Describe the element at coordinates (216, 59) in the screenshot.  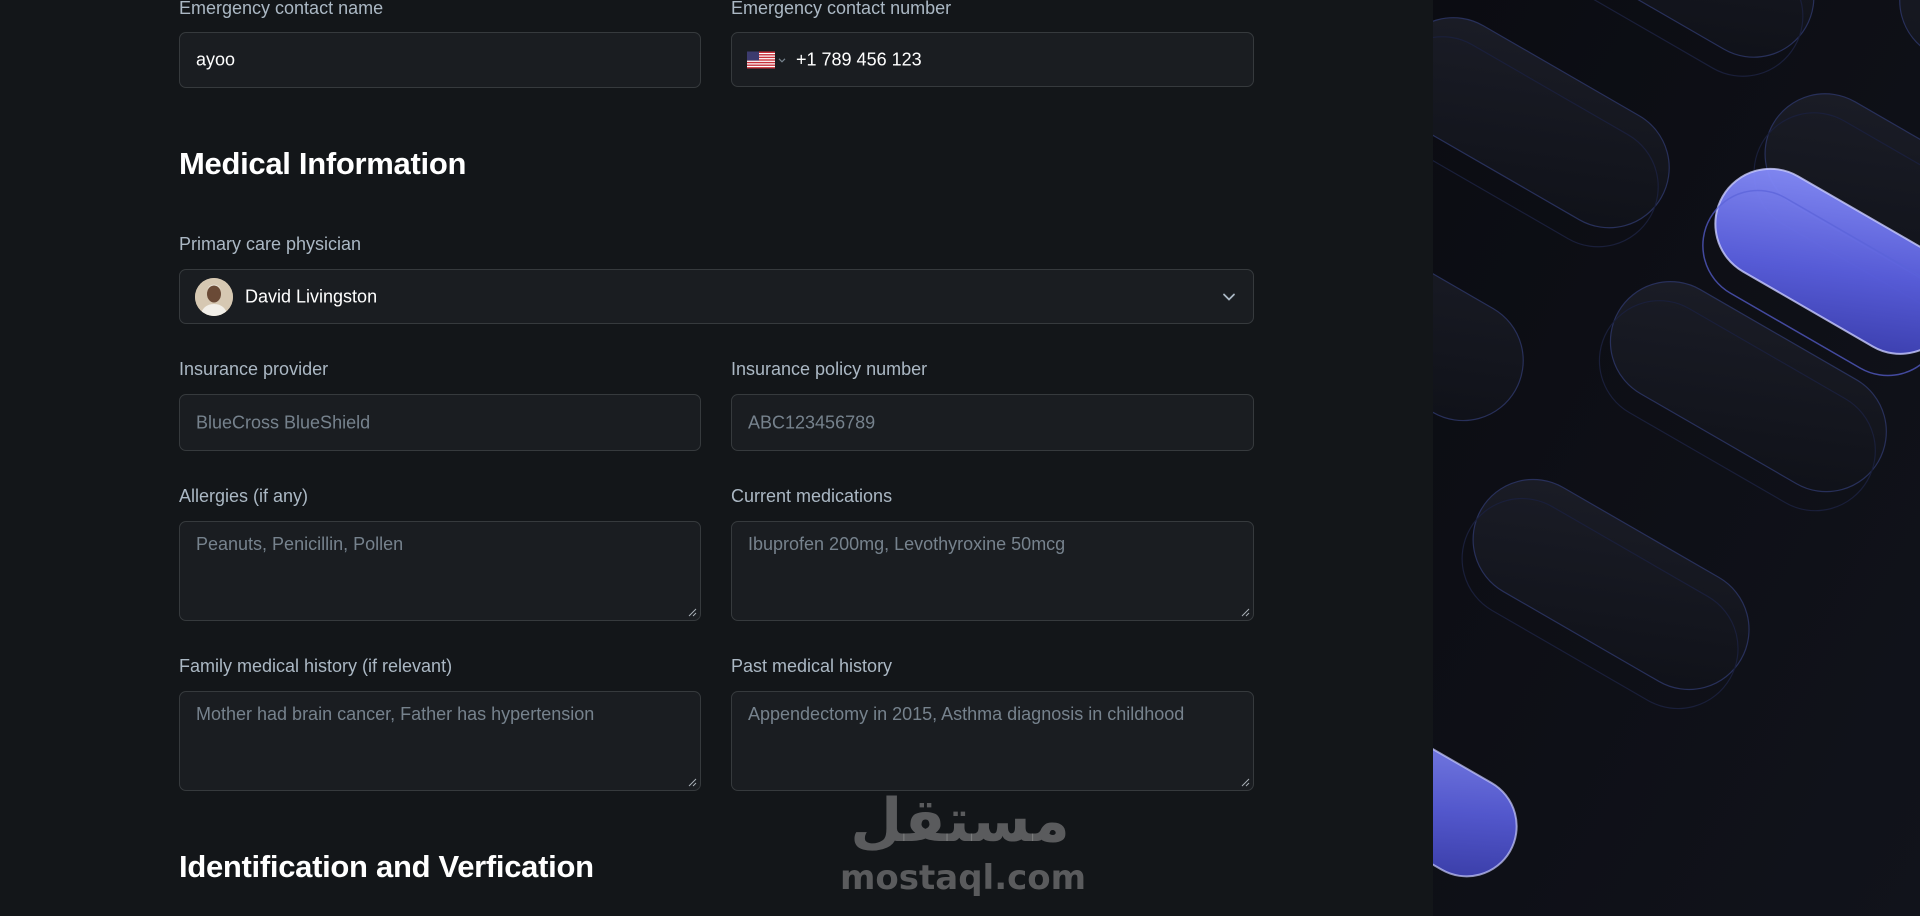
I see `emergency-contact-name-value: ayoo` at that location.